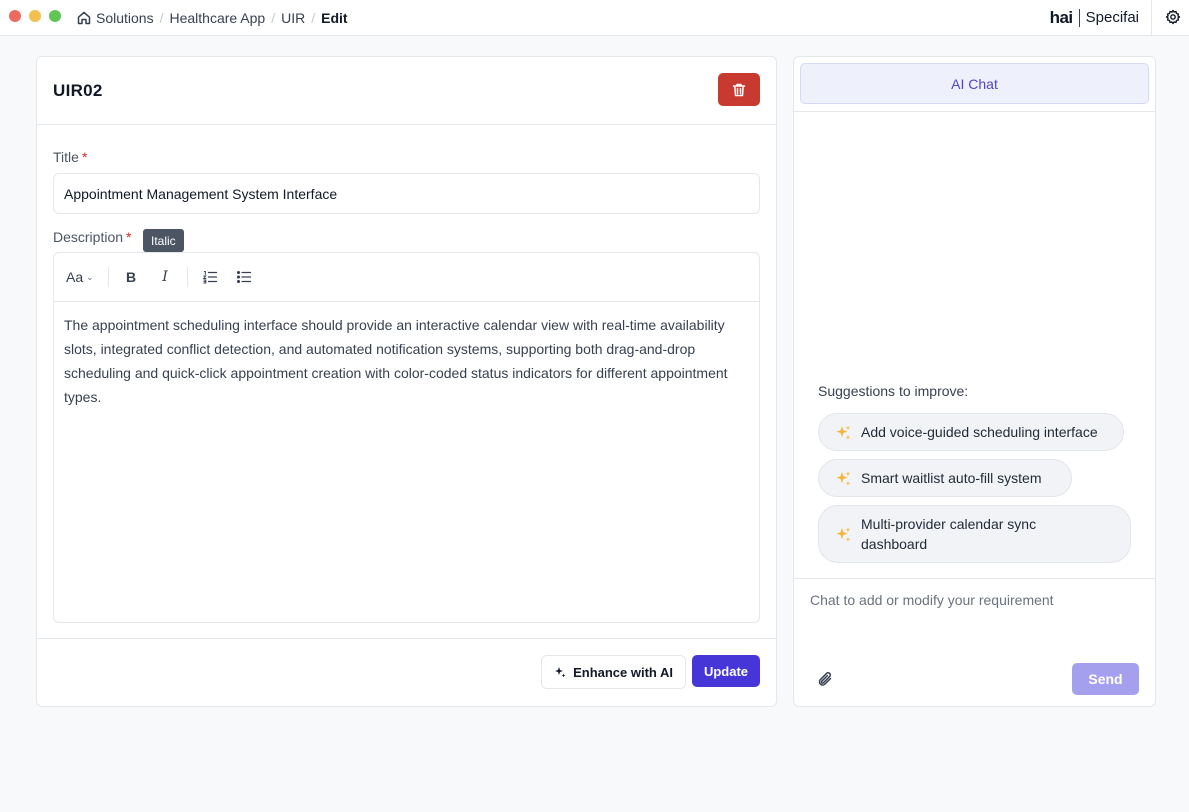 The height and width of the screenshot is (812, 1189). Describe the element at coordinates (826, 679) in the screenshot. I see `paperclip-icon` at that location.